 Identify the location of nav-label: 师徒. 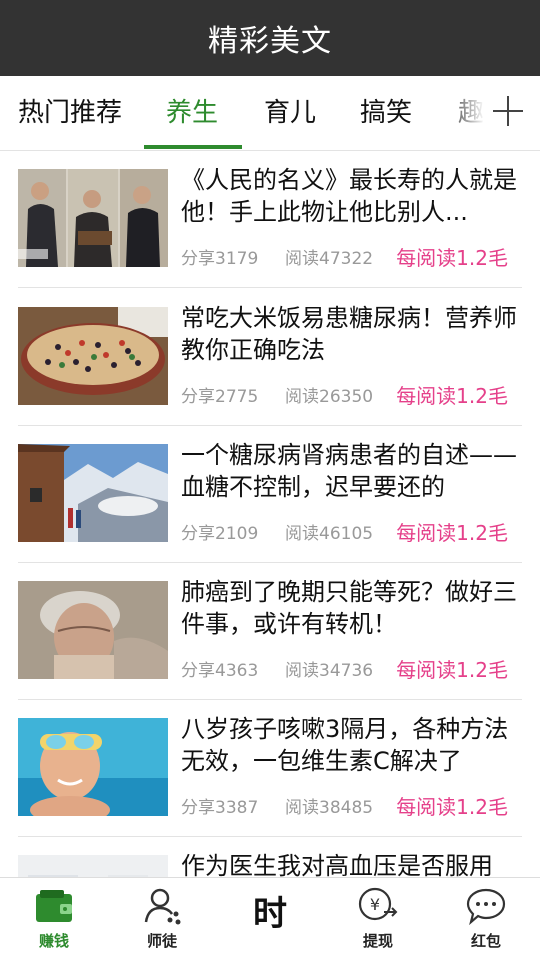
(161, 941).